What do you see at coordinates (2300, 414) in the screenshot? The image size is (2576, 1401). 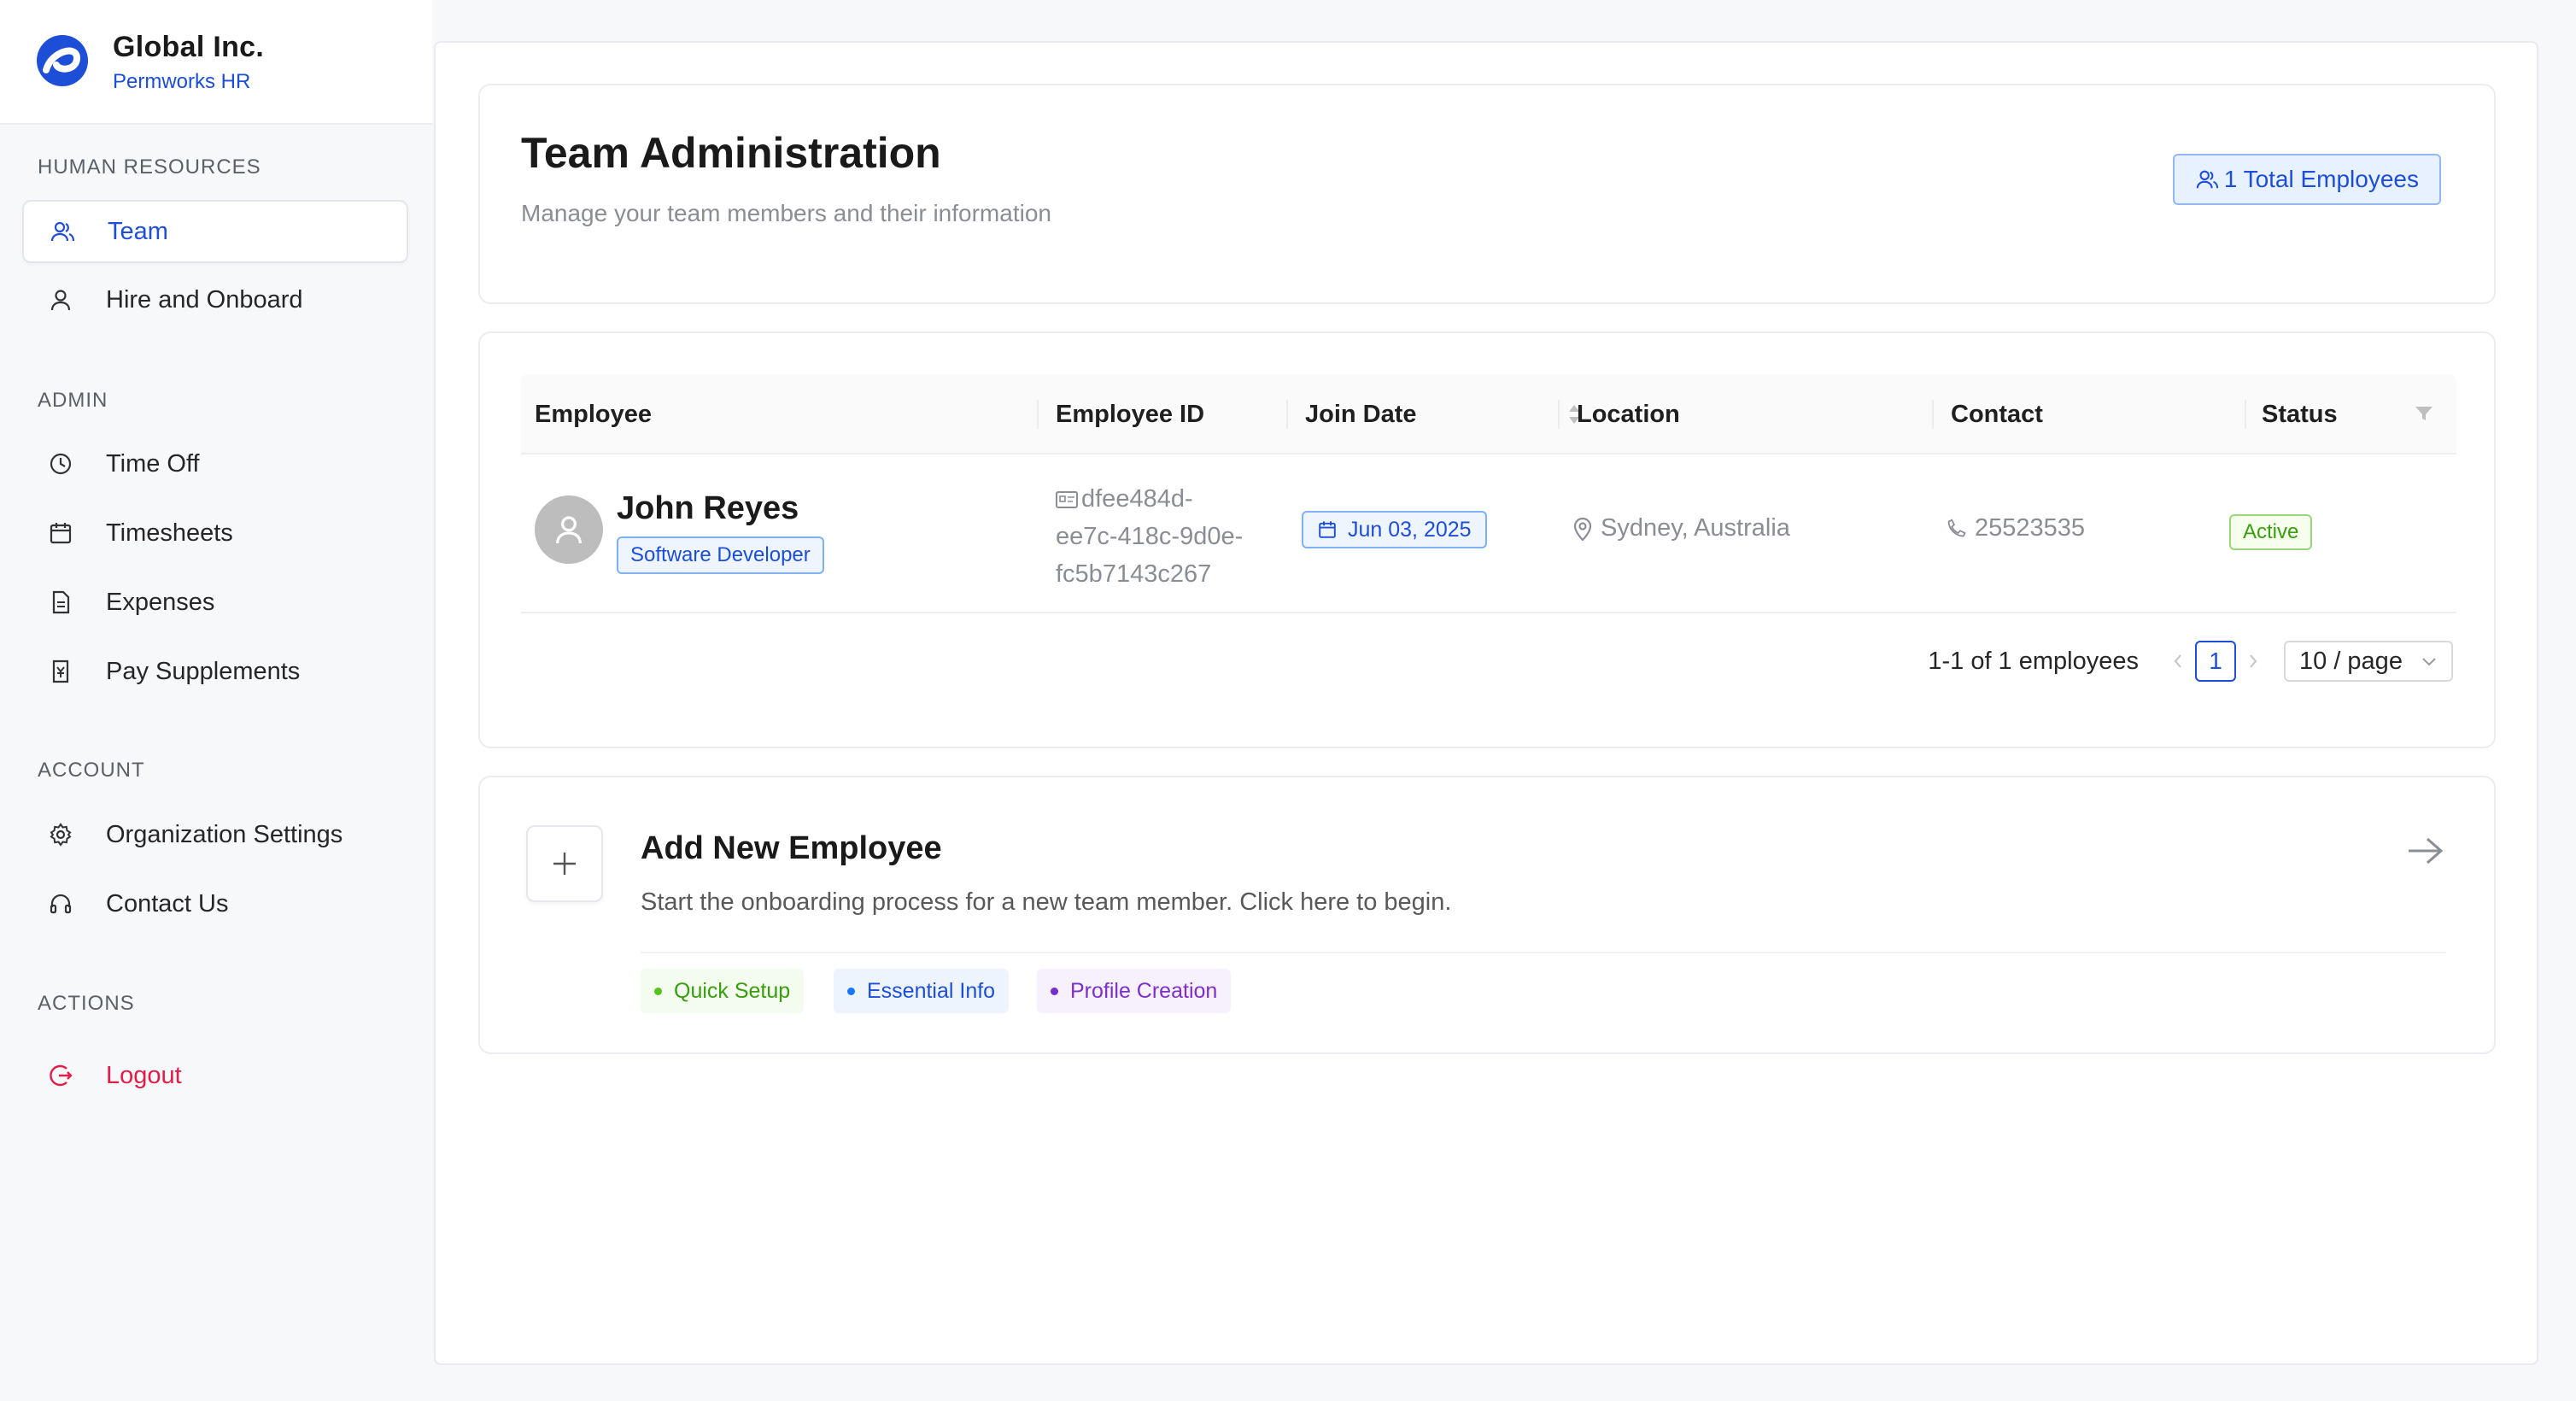 I see `column-header-status: Status` at bounding box center [2300, 414].